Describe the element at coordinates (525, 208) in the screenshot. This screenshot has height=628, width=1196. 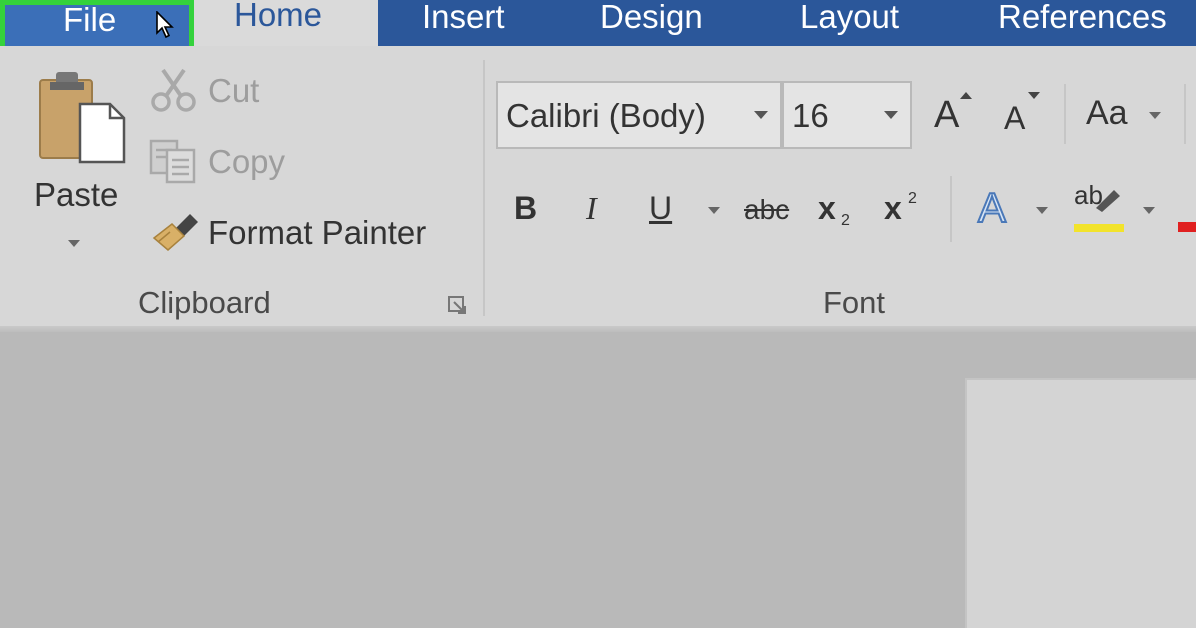
I see `bold-button: B` at that location.